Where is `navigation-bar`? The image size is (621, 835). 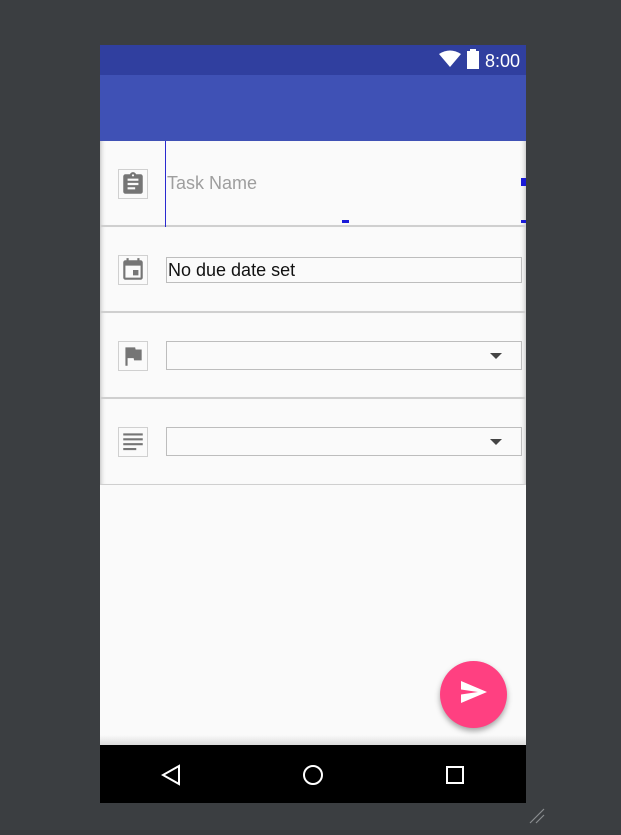 navigation-bar is located at coordinates (313, 774).